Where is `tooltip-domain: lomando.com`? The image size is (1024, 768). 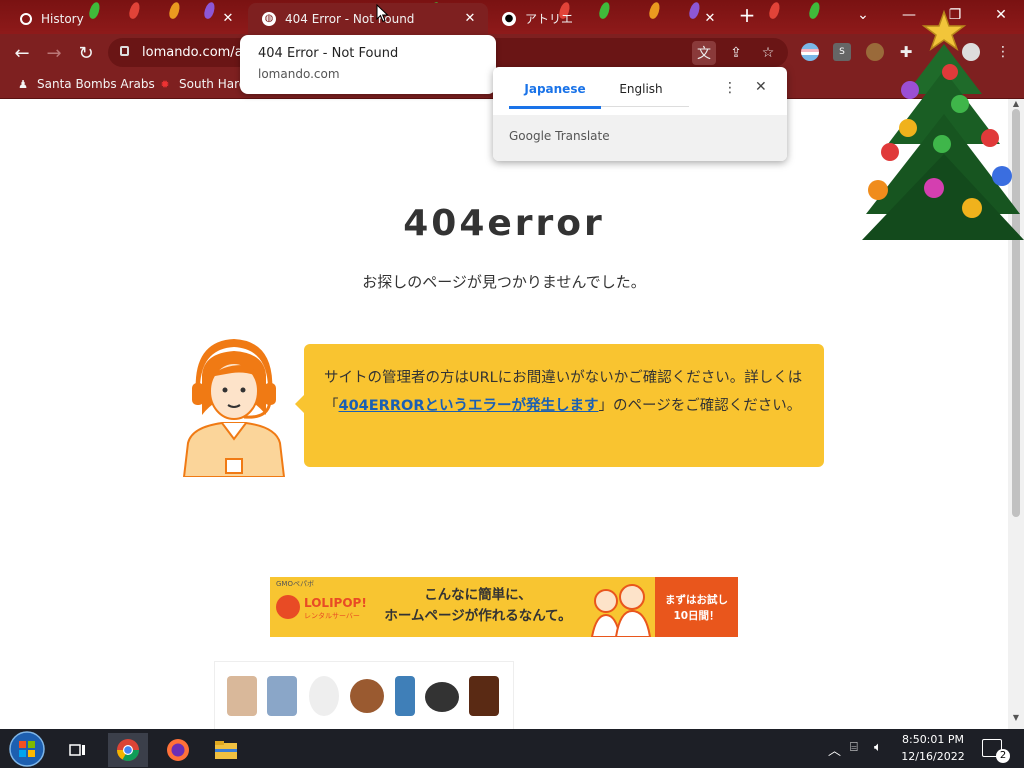 tooltip-domain: lomando.com is located at coordinates (299, 74).